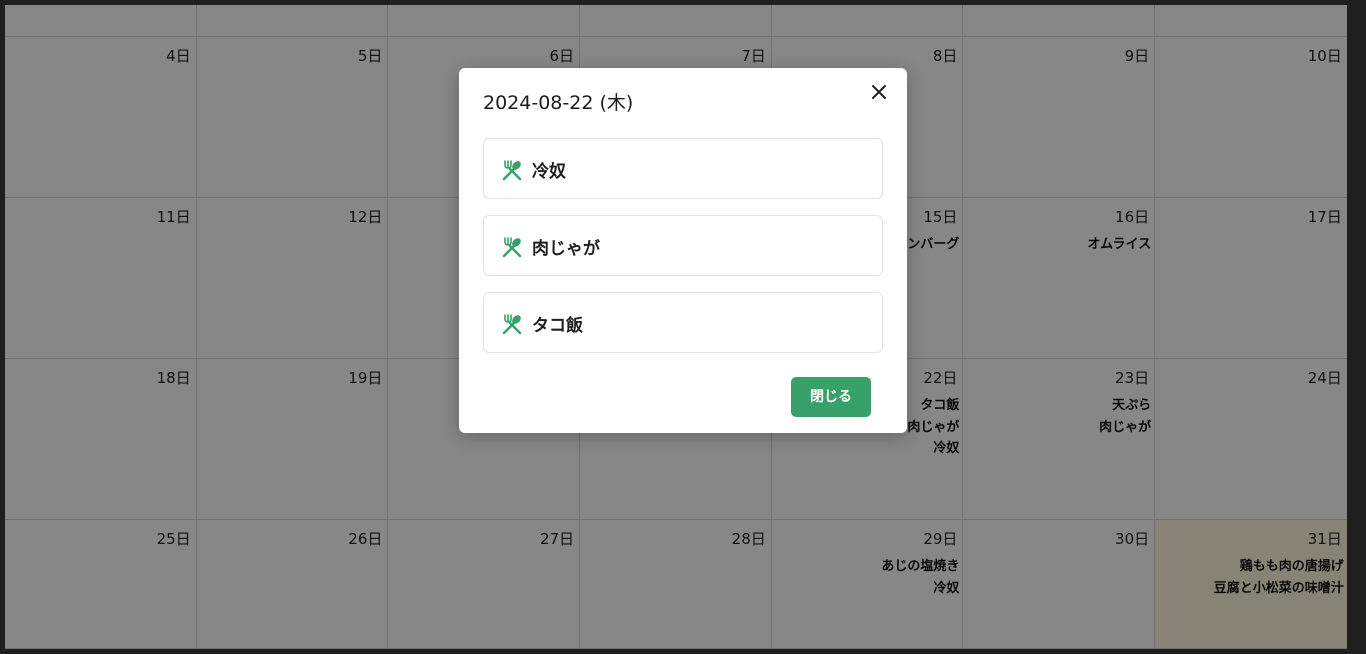 Image resolution: width=1366 pixels, height=654 pixels. I want to click on meal-item: 肉じゃが, so click(683, 245).